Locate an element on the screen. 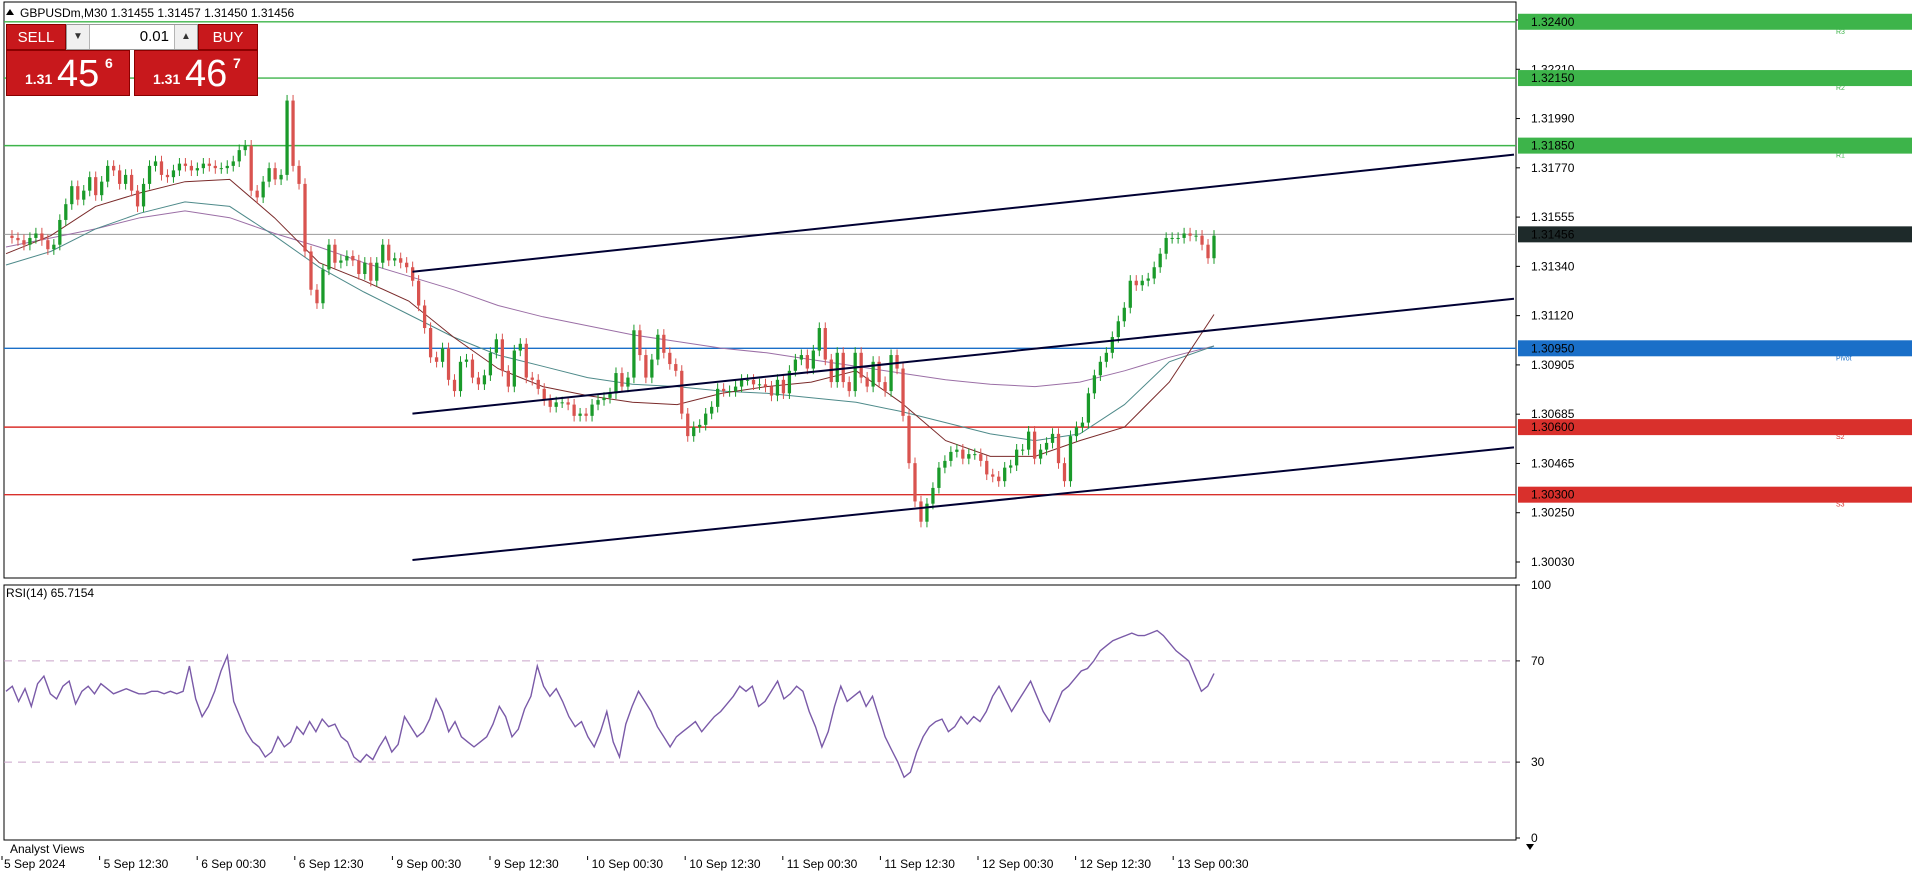 Image resolution: width=1916 pixels, height=874 pixels. sell-price: 1.31 45 6 is located at coordinates (68, 73).